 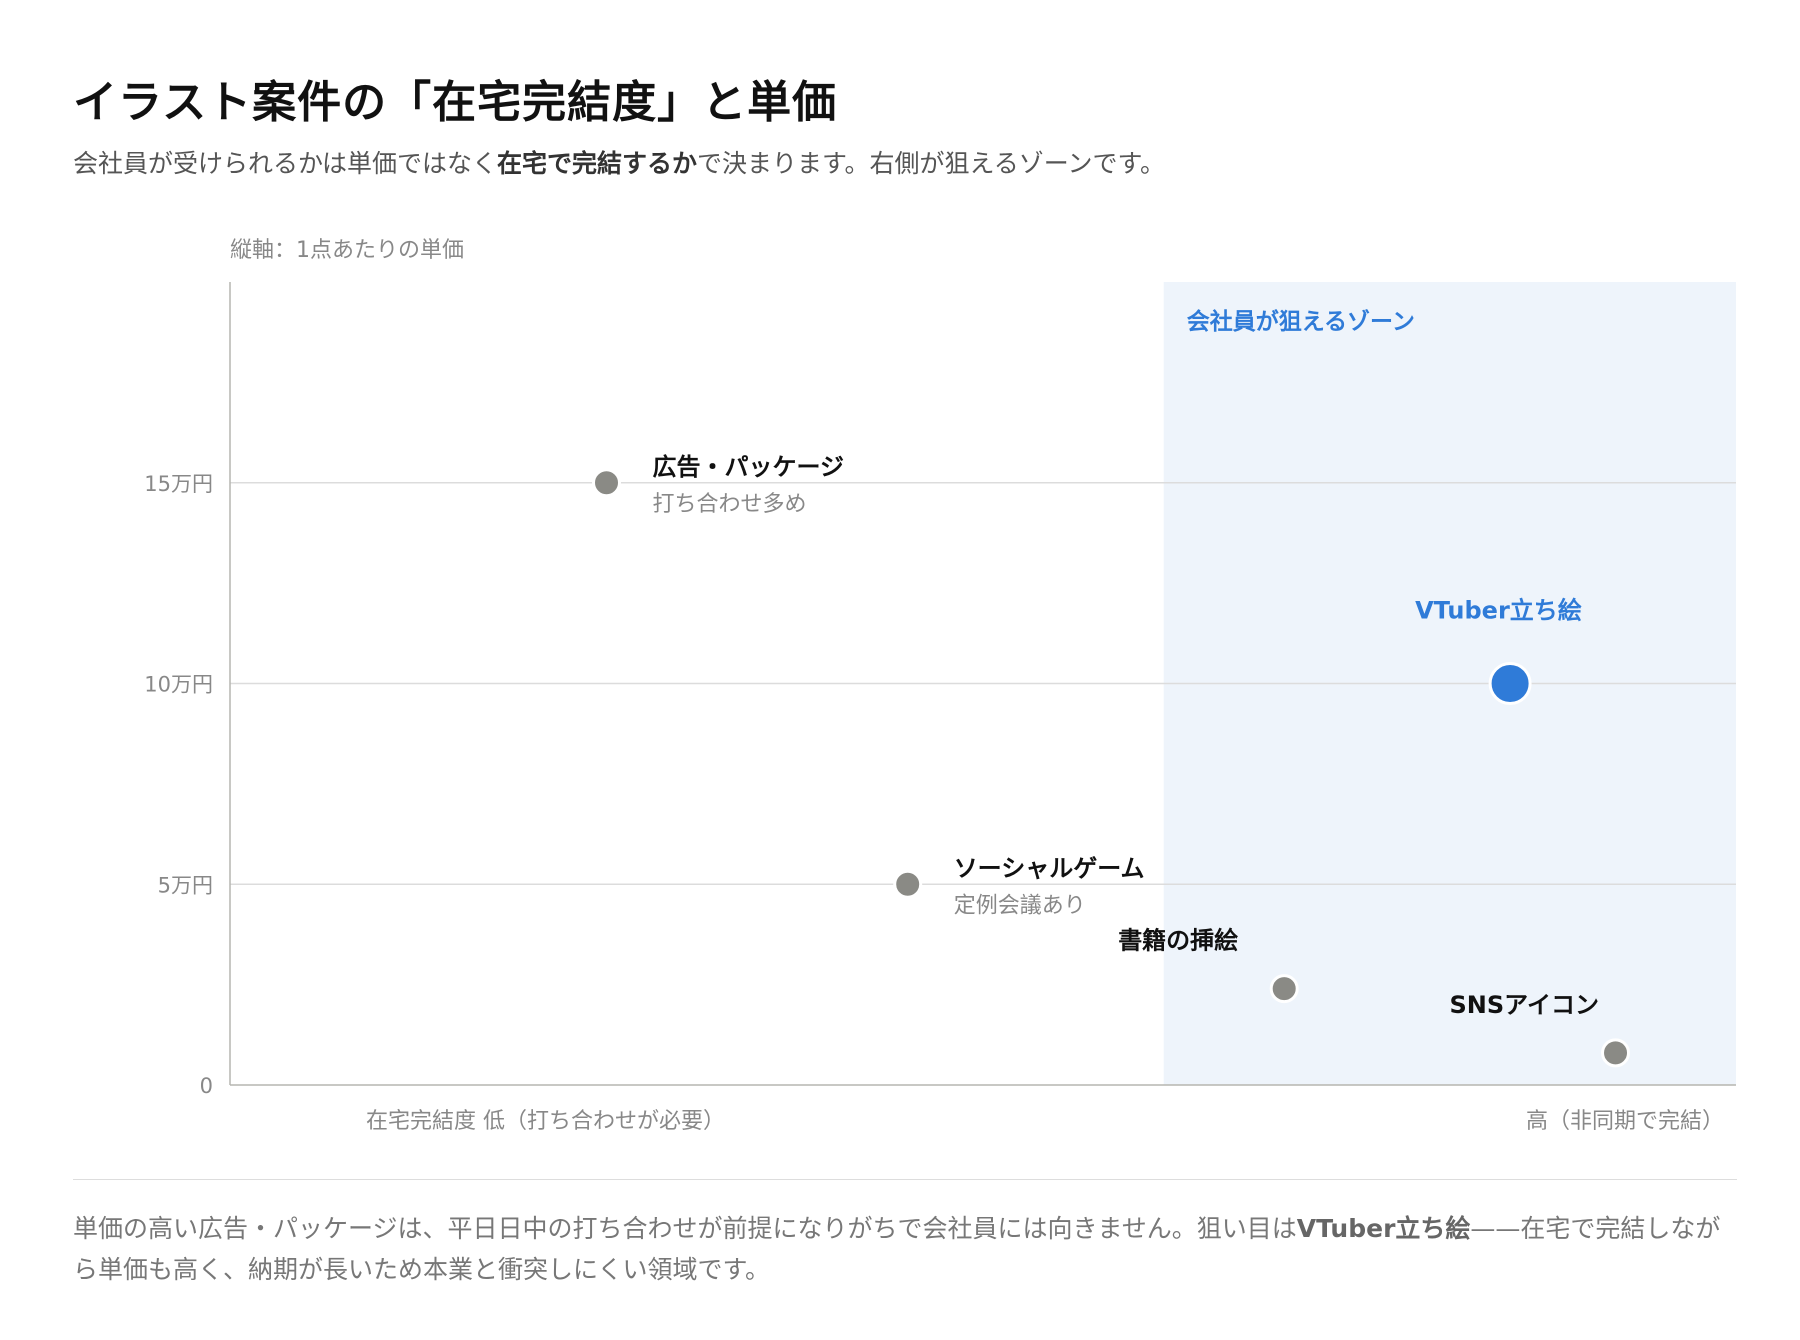 What do you see at coordinates (1498, 611) in the screenshot?
I see `data-point-label: VTuber立ち絵` at bounding box center [1498, 611].